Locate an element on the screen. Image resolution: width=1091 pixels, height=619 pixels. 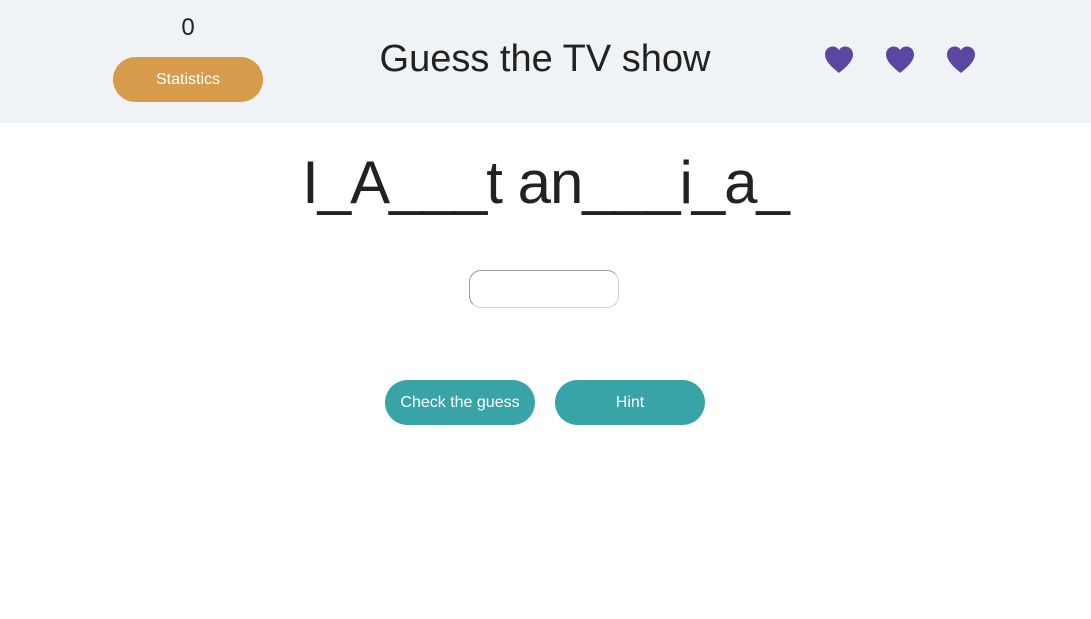
guess-input is located at coordinates (544, 289).